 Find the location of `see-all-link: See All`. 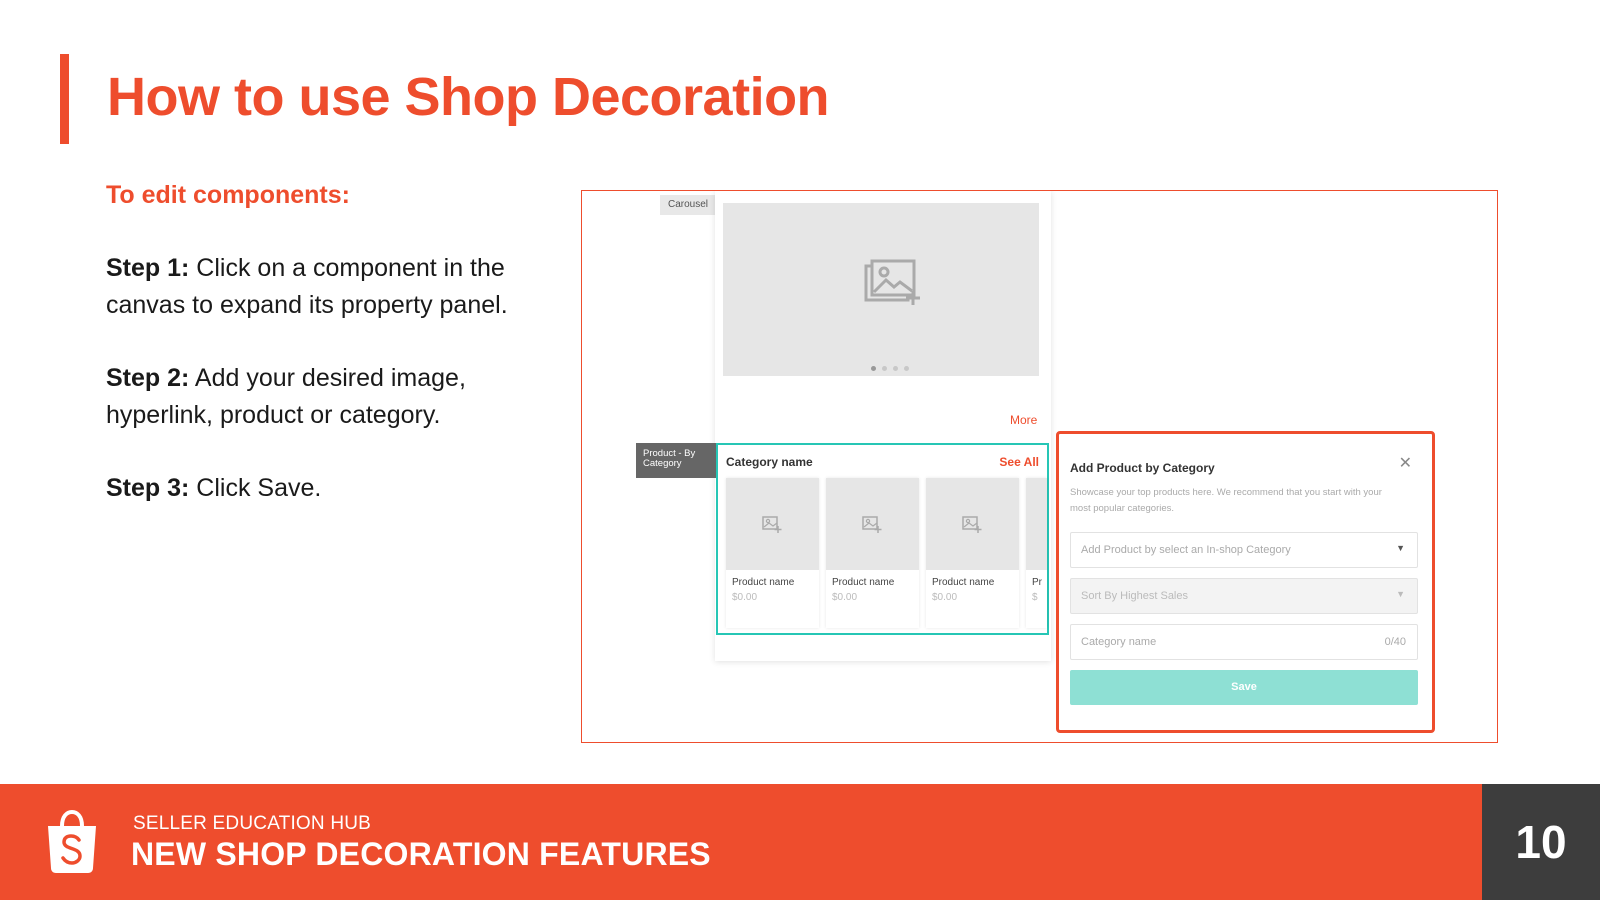

see-all-link: See All is located at coordinates (1019, 462).